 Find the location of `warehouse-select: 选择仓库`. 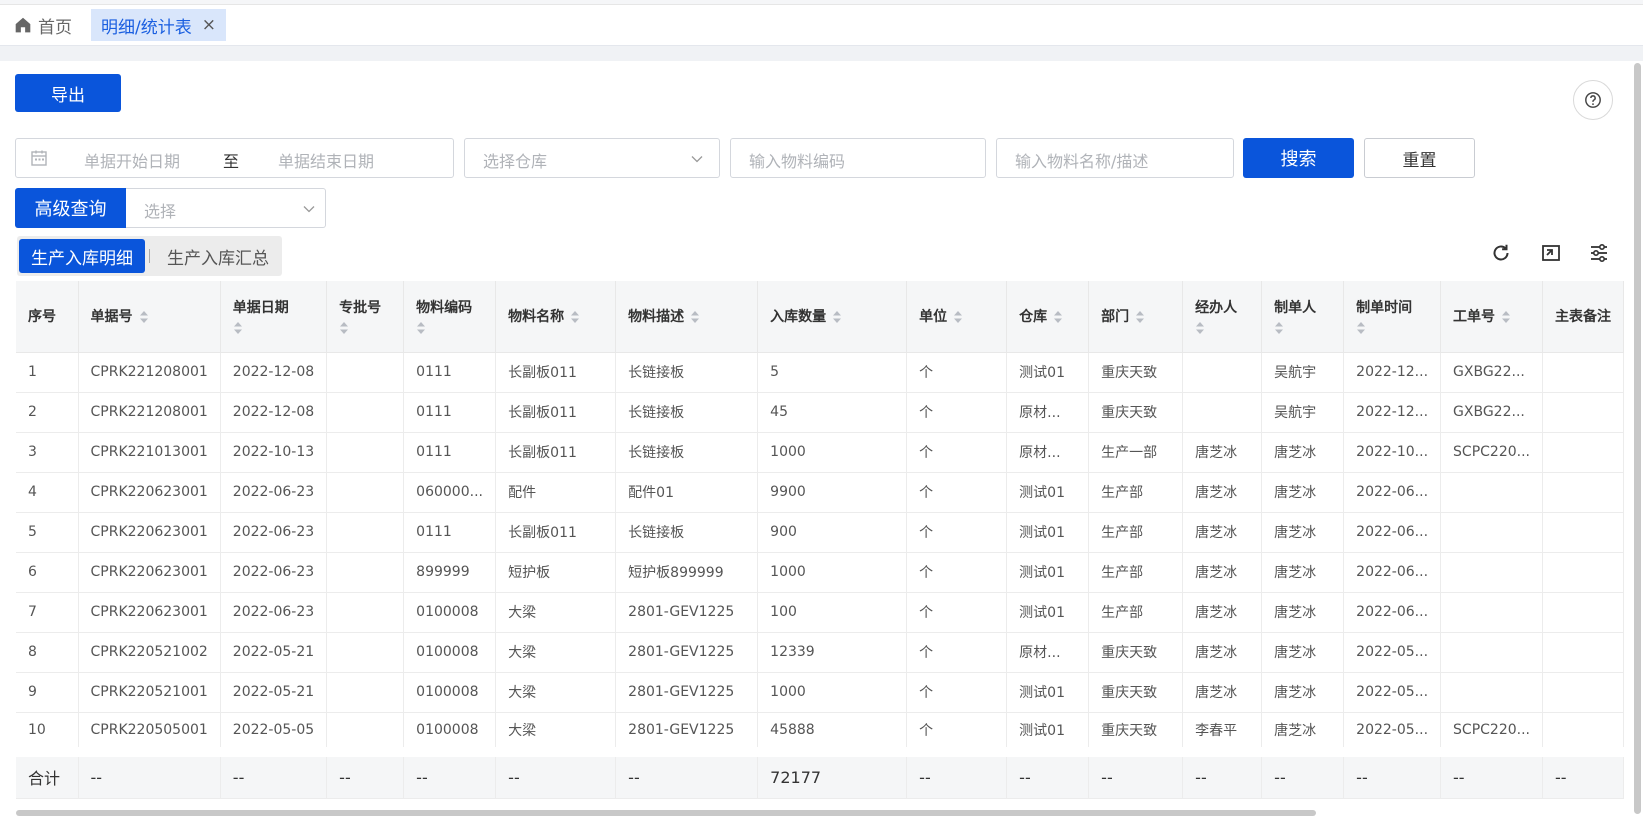

warehouse-select: 选择仓库 is located at coordinates (592, 158).